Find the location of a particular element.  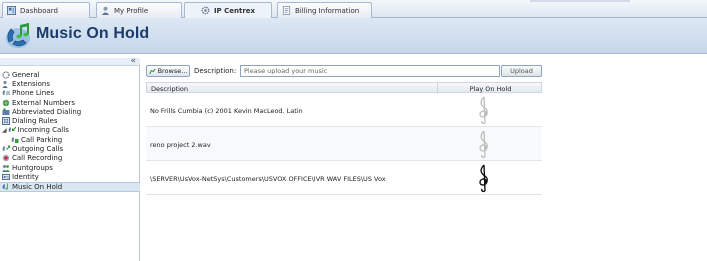

sidebar-item-label: Incoming Calls is located at coordinates (43, 130).